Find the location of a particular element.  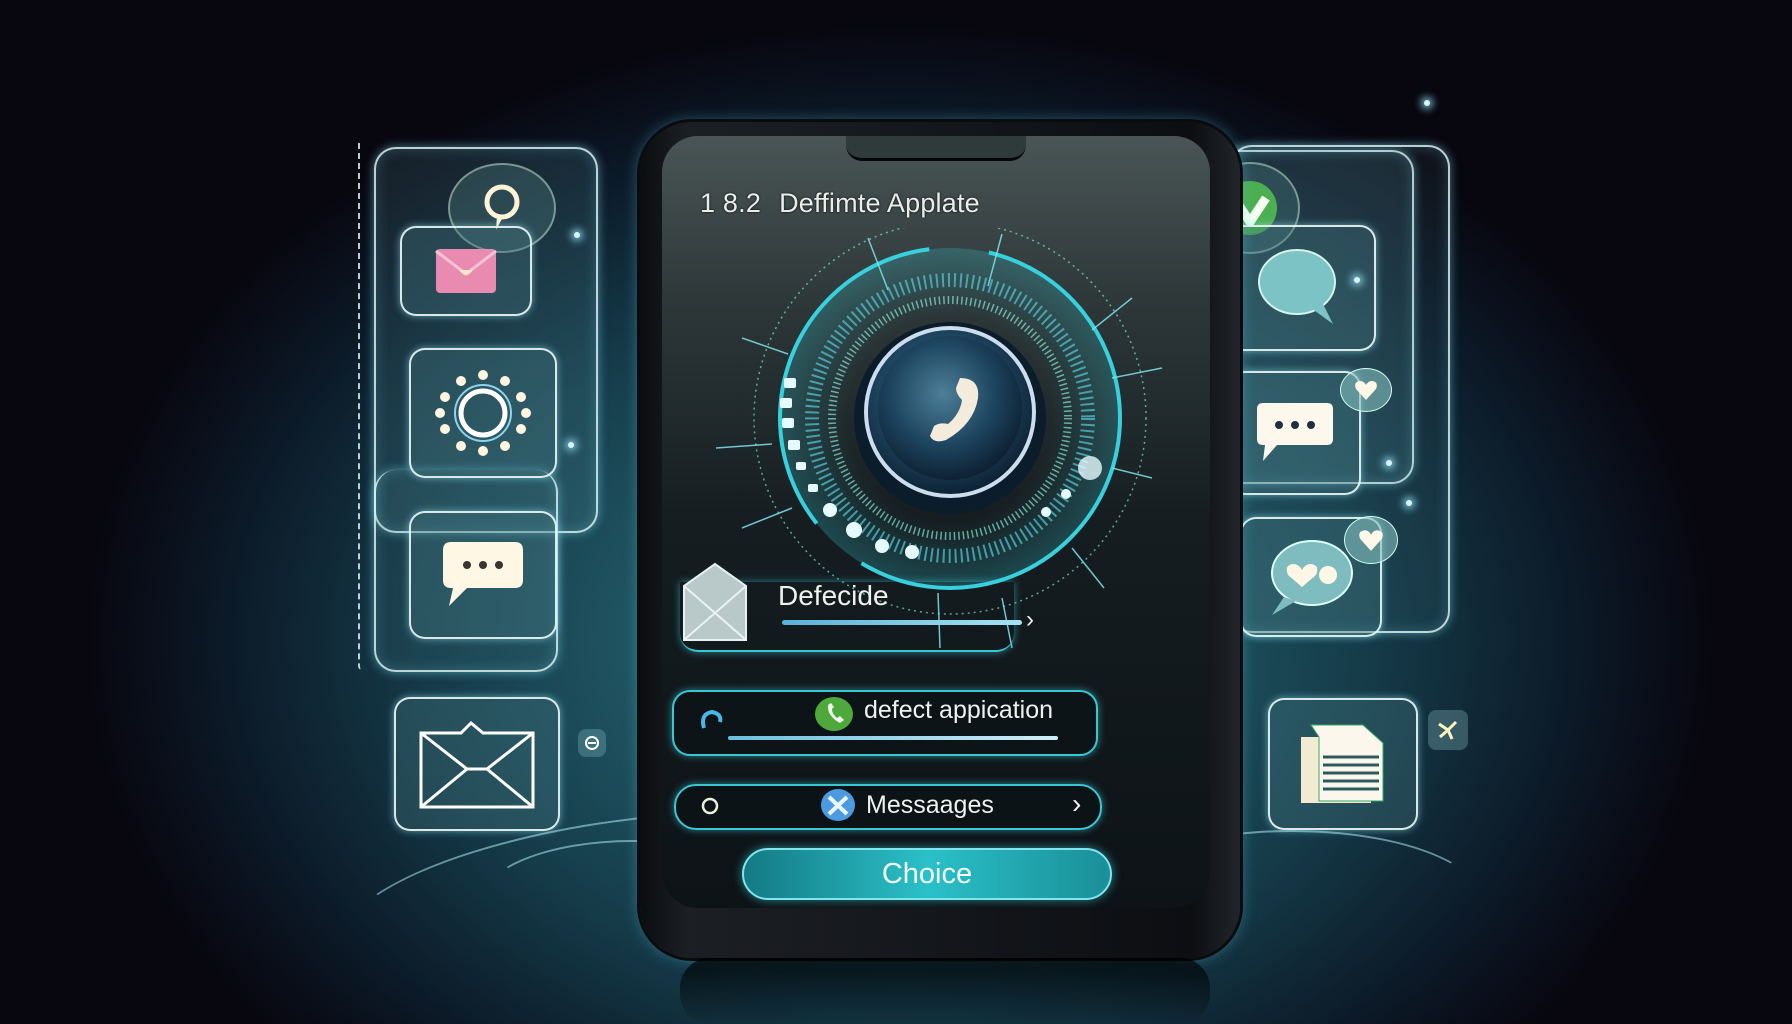

sun-dots-icon is located at coordinates (483, 413).